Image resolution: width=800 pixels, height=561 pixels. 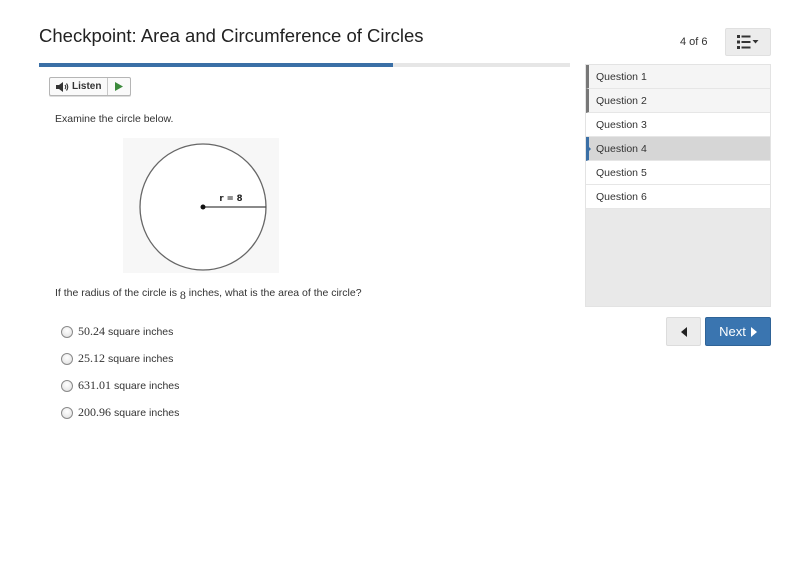 I want to click on sidebar-item-label: Question 6, so click(x=621, y=196).